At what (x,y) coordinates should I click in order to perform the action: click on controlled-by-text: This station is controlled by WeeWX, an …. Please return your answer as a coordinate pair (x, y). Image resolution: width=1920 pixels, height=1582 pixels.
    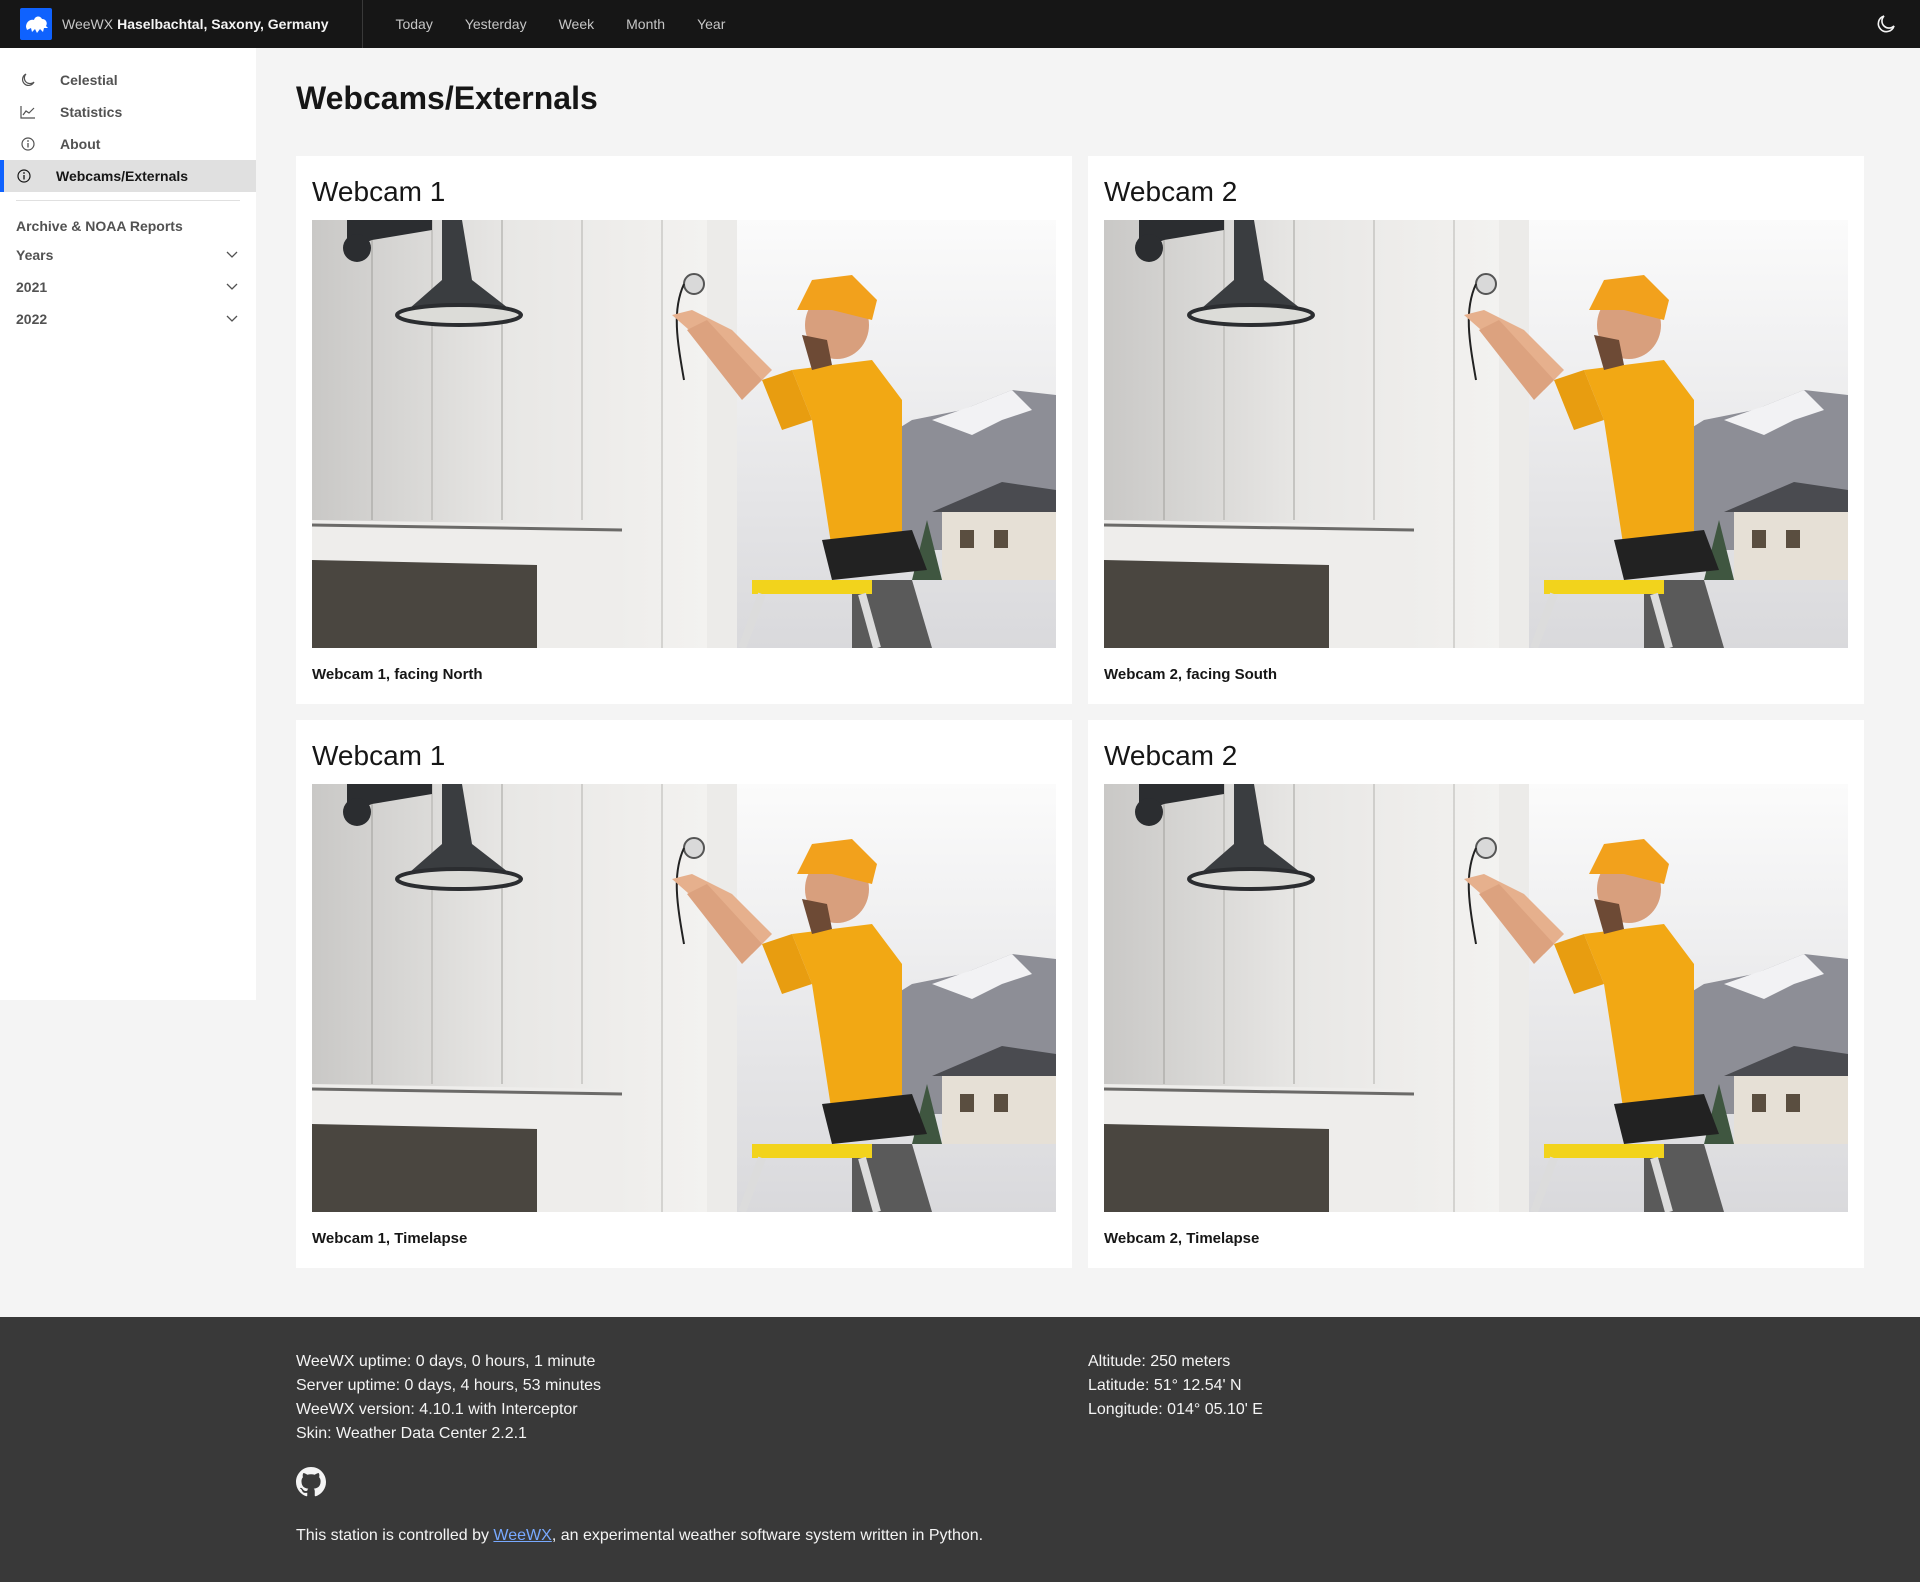
    Looking at the image, I should click on (639, 1536).